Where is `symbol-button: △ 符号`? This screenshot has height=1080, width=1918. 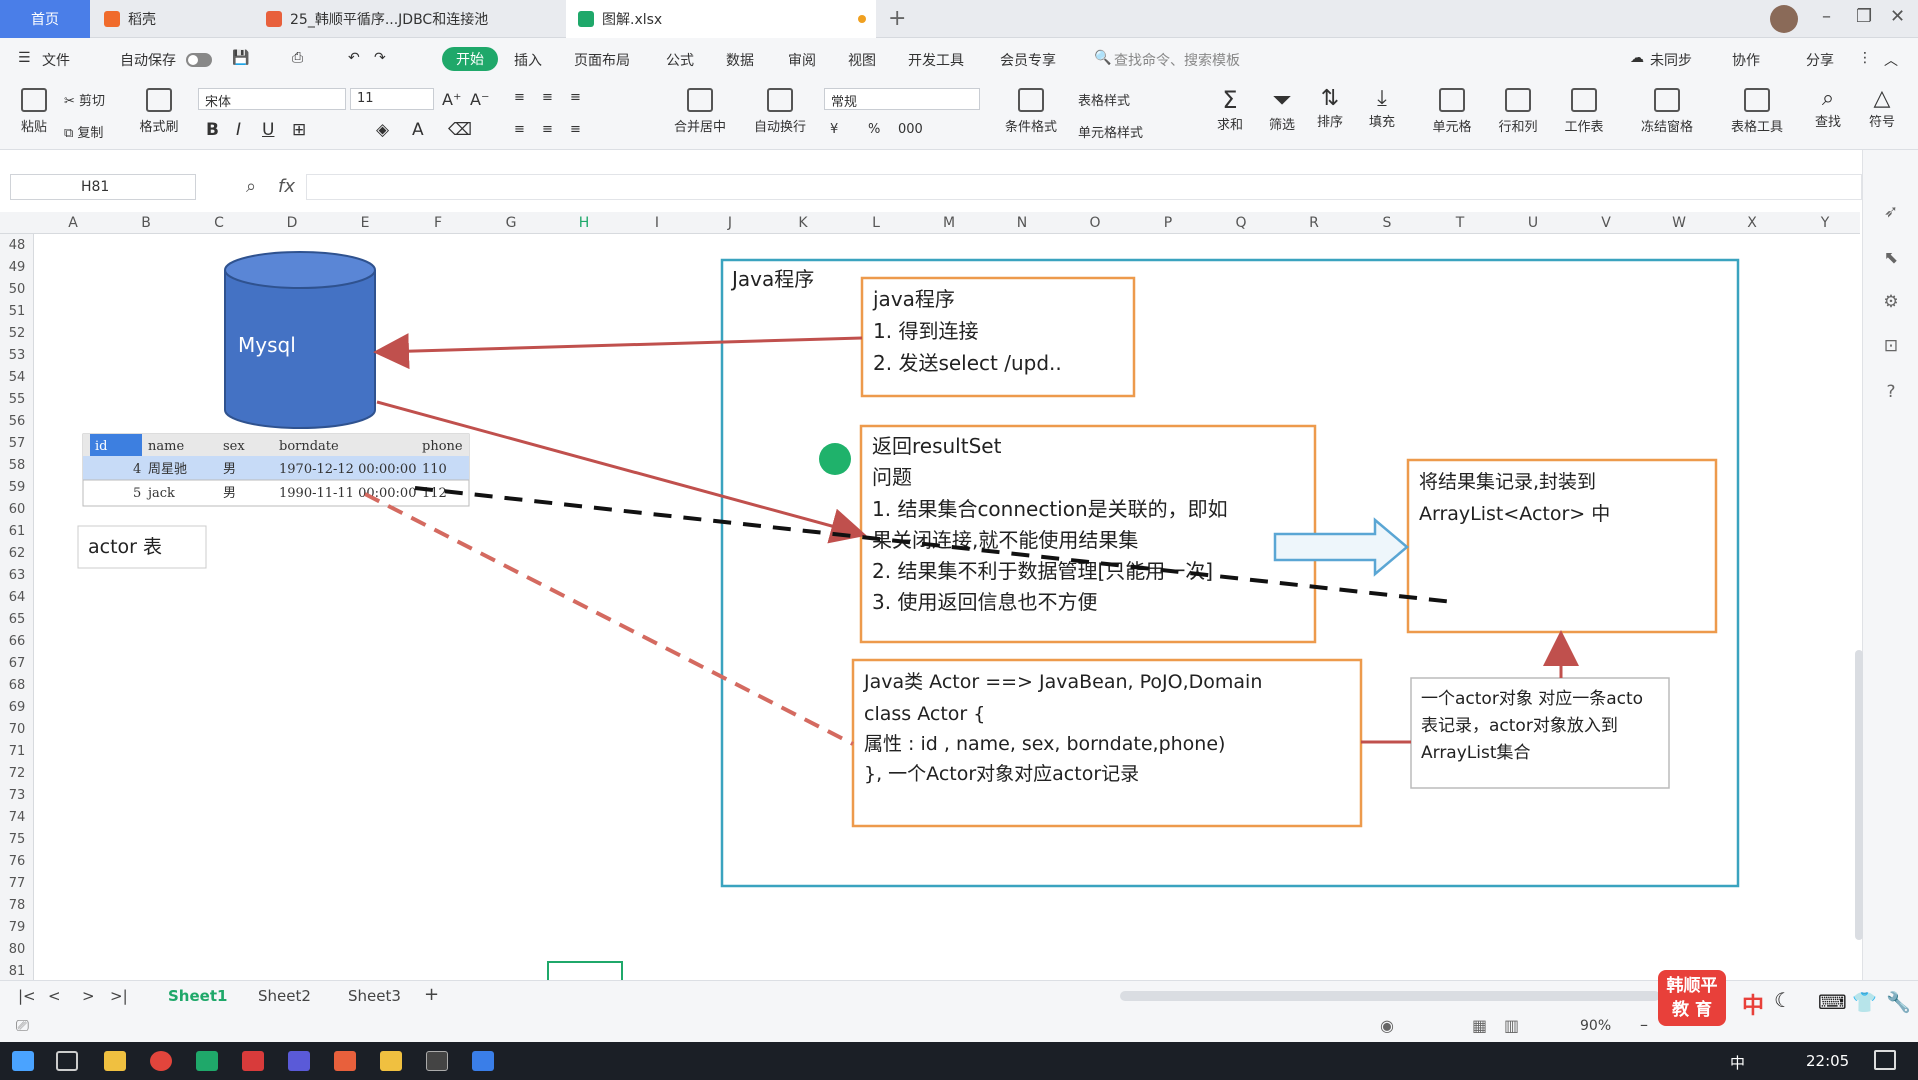 symbol-button: △ 符号 is located at coordinates (1882, 108).